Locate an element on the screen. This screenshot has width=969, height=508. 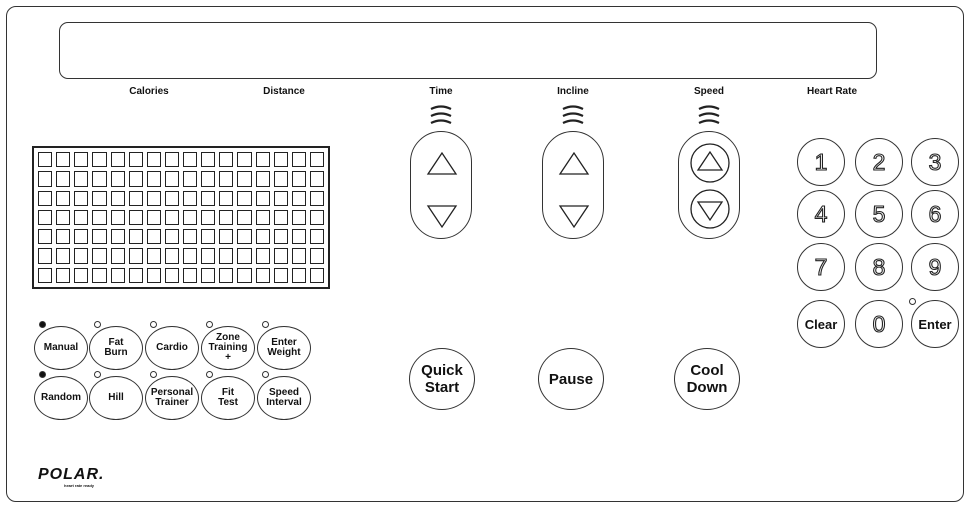
key-9: 9 is located at coordinates (935, 267).